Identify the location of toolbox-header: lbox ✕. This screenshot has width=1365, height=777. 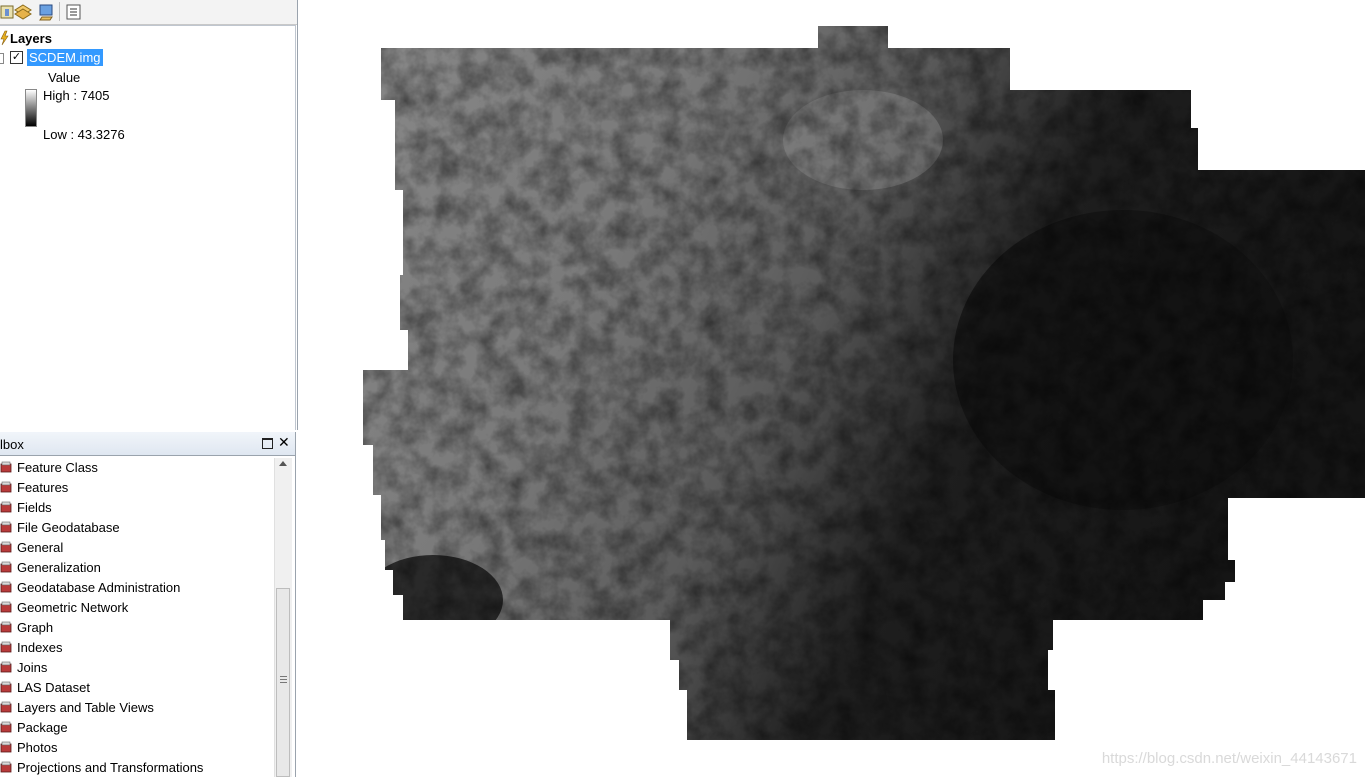
(147, 444).